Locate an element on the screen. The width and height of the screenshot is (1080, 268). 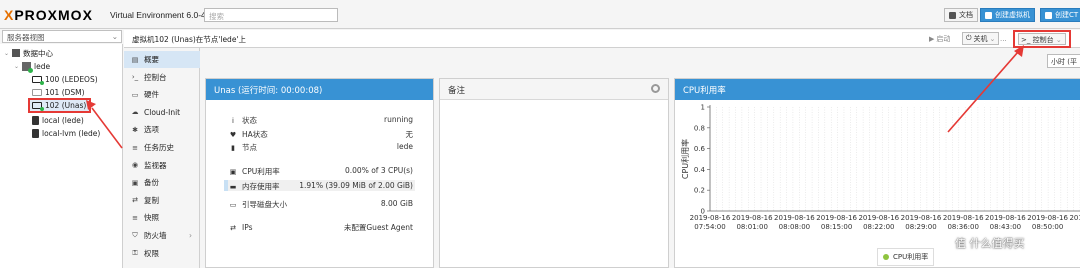
desktop-icon is located at coordinates (988, 15).